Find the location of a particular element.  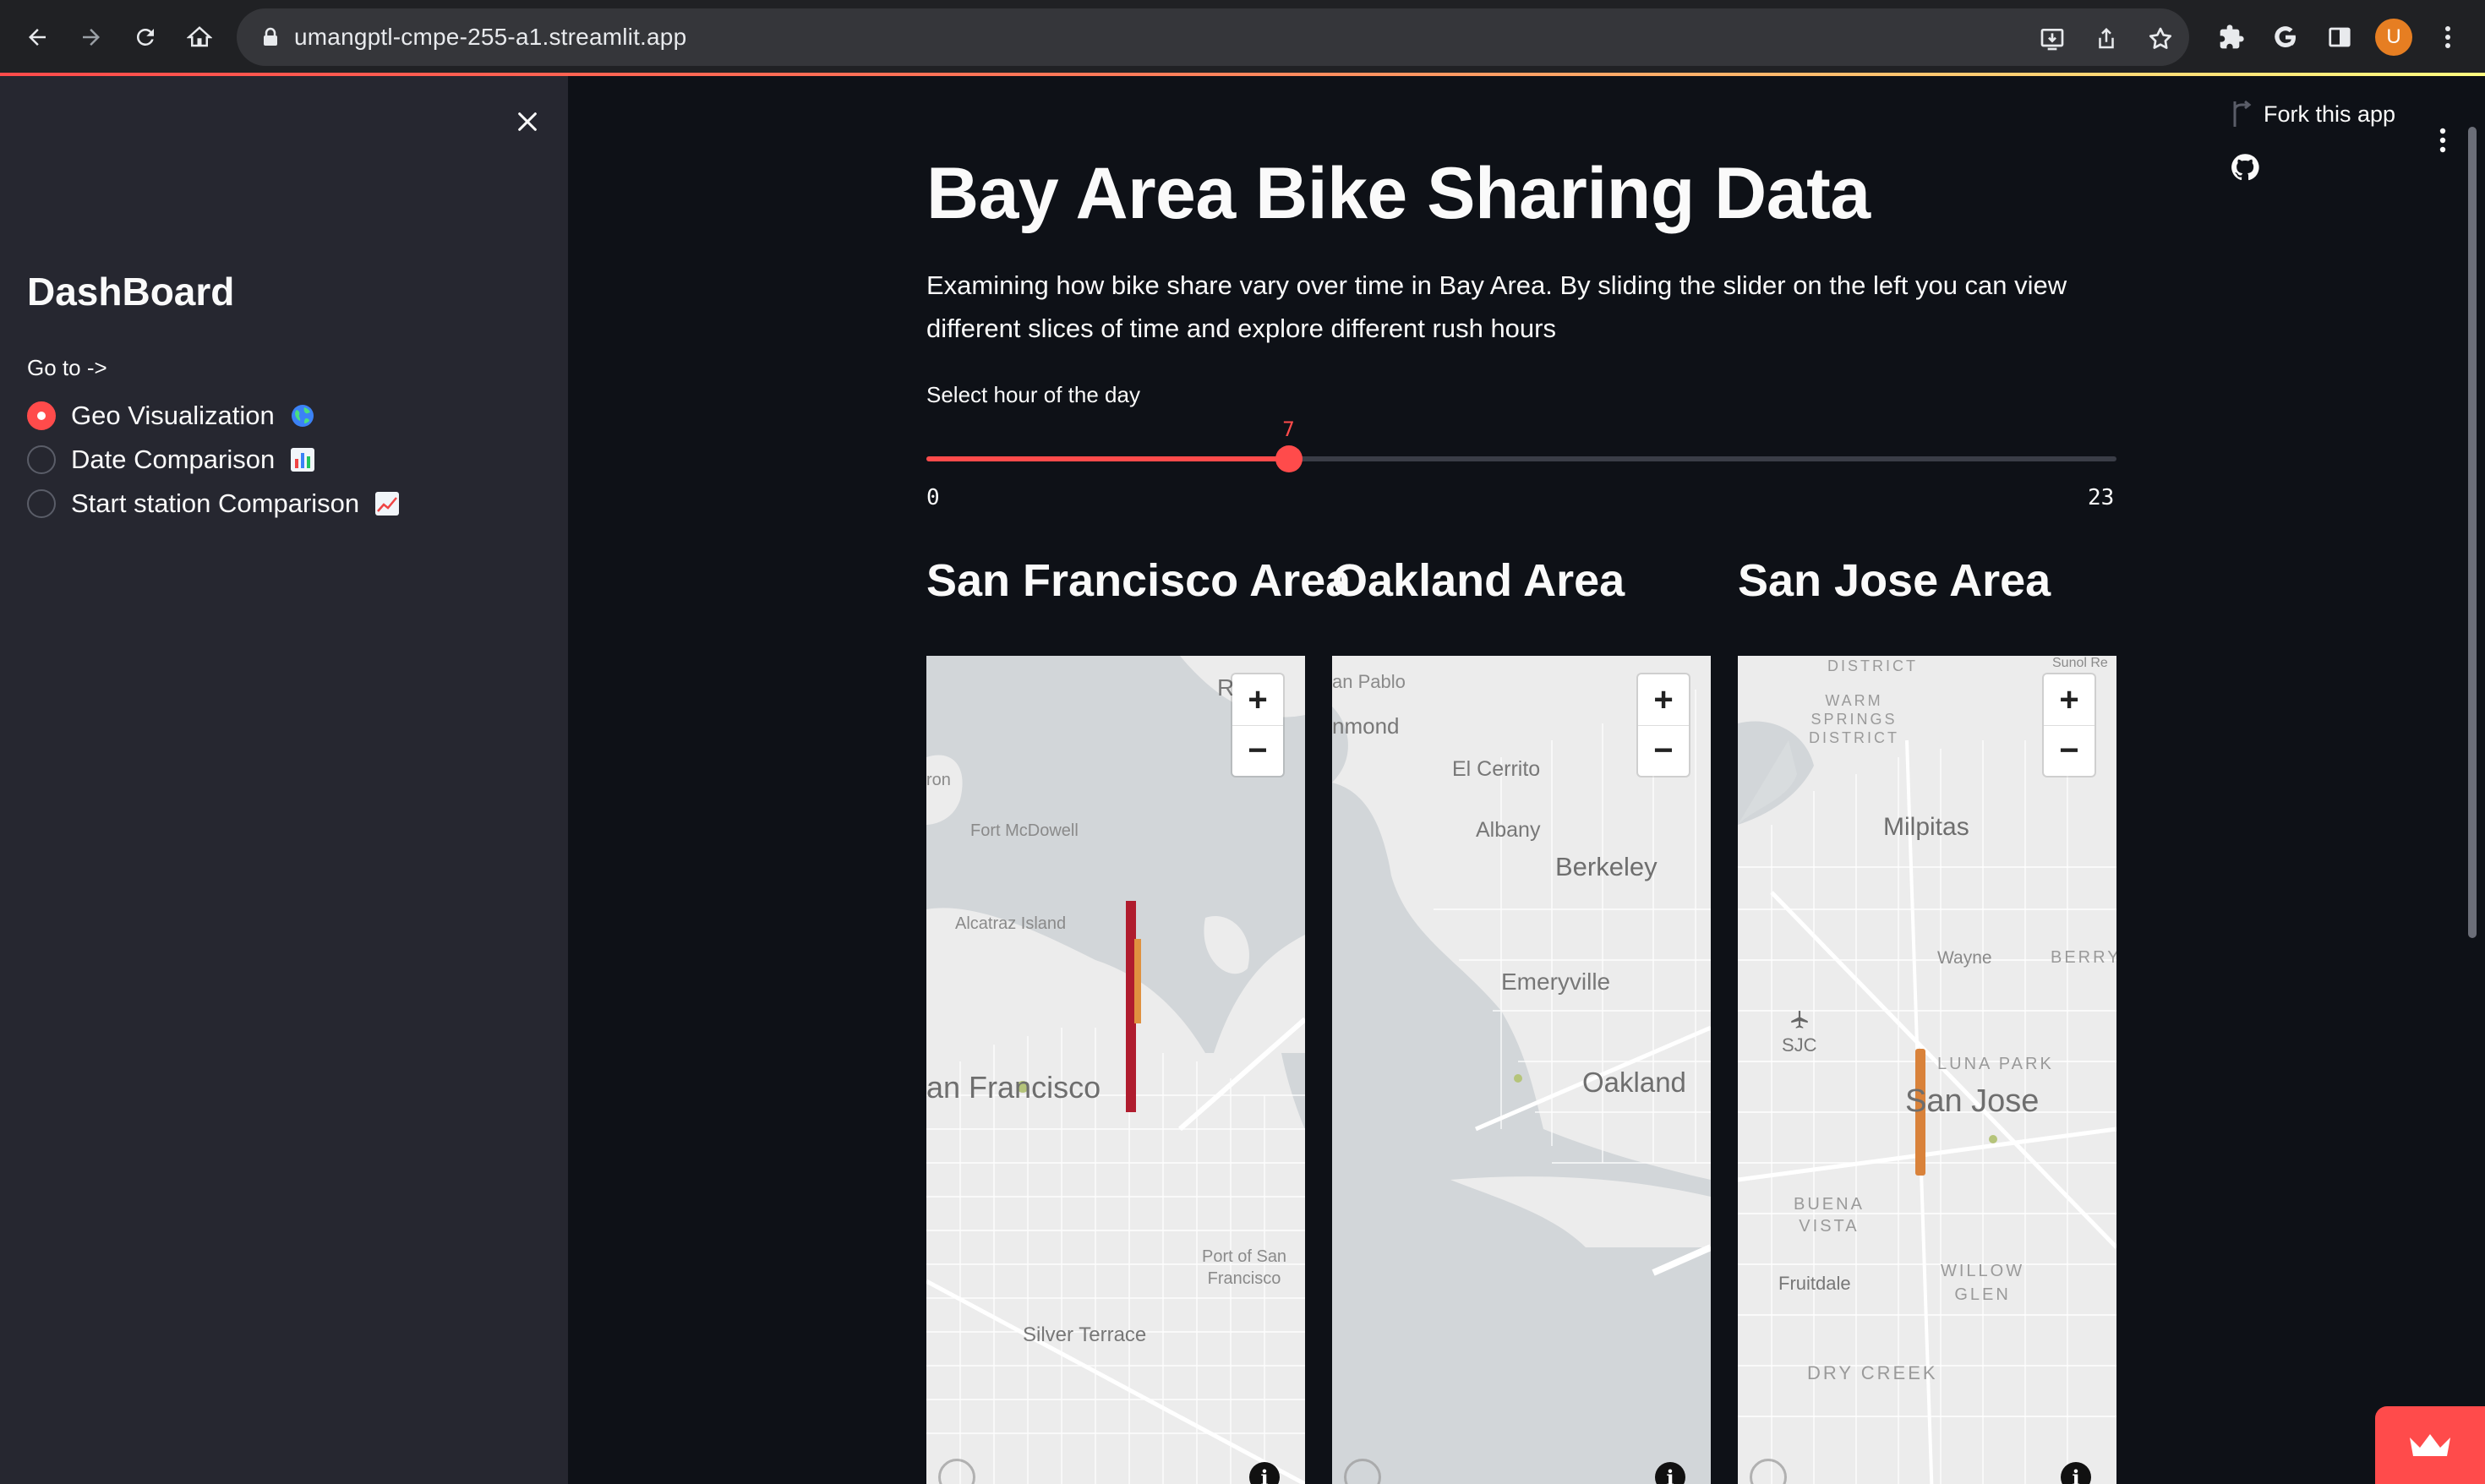

hour-slider-thumb is located at coordinates (1289, 459).